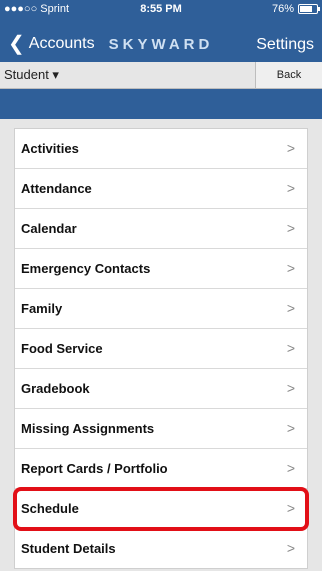 This screenshot has height=571, width=322. Describe the element at coordinates (50, 148) in the screenshot. I see `menu-item-label: Activities` at that location.